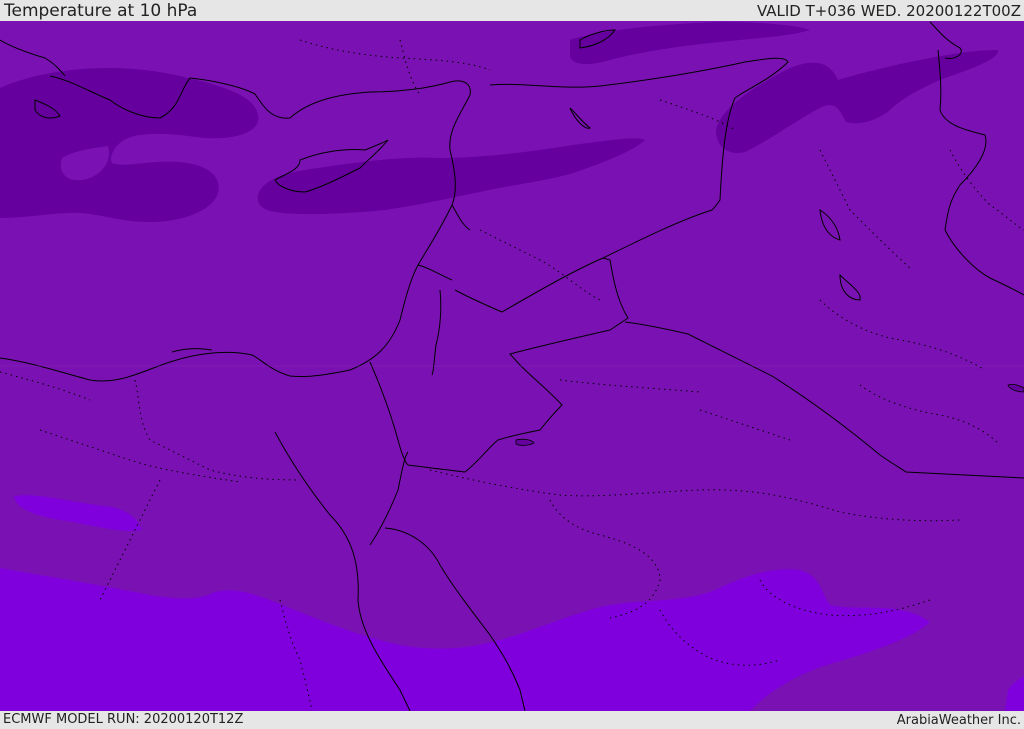 The height and width of the screenshot is (729, 1024). I want to click on credit-label: ArabiaWeather Inc., so click(958, 720).